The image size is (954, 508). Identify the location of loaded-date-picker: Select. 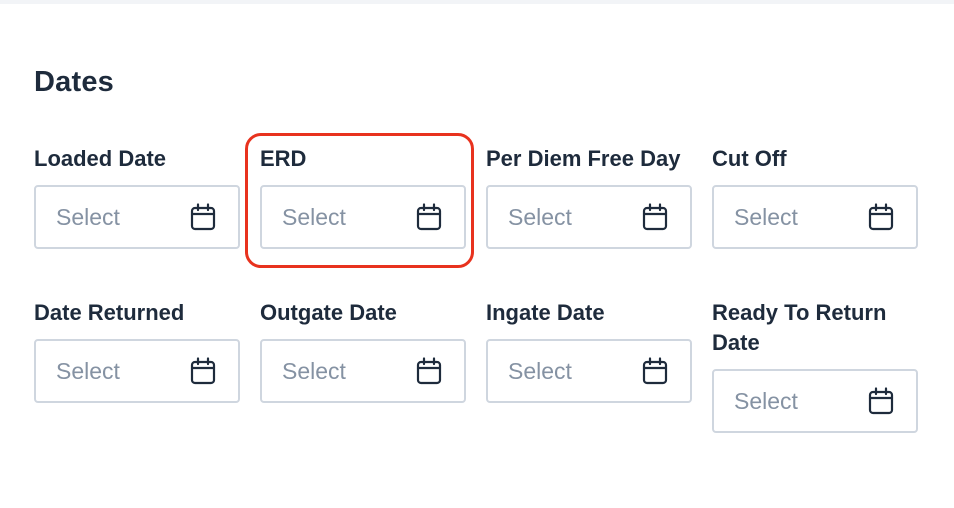
(137, 217).